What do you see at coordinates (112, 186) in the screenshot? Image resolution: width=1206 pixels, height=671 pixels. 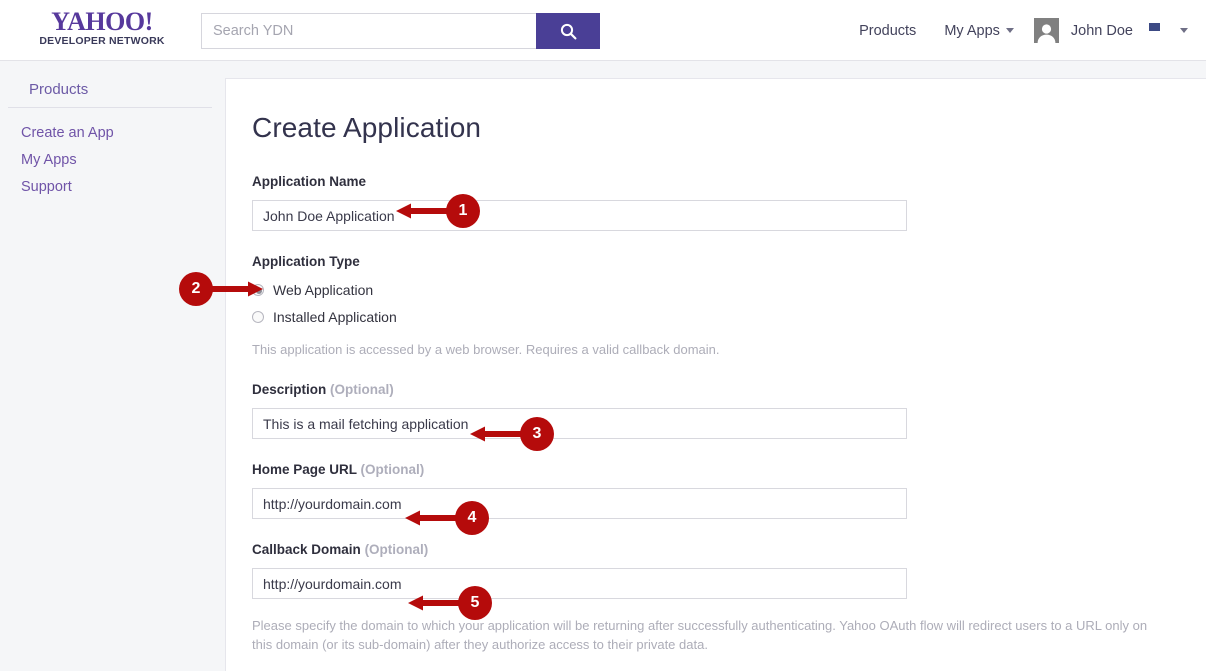 I see `sidebar-item-support: Support` at bounding box center [112, 186].